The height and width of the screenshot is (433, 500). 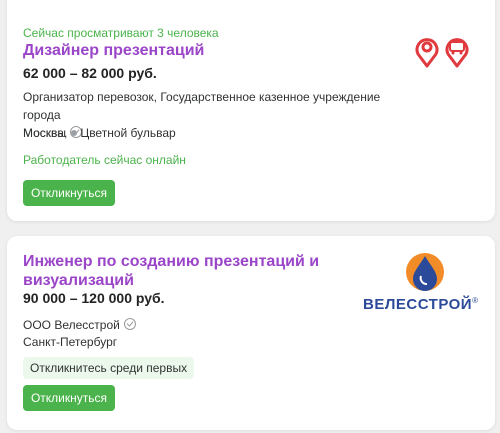 I want to click on respond-first-badge: Откликнитесь среди первых, so click(x=109, y=368).